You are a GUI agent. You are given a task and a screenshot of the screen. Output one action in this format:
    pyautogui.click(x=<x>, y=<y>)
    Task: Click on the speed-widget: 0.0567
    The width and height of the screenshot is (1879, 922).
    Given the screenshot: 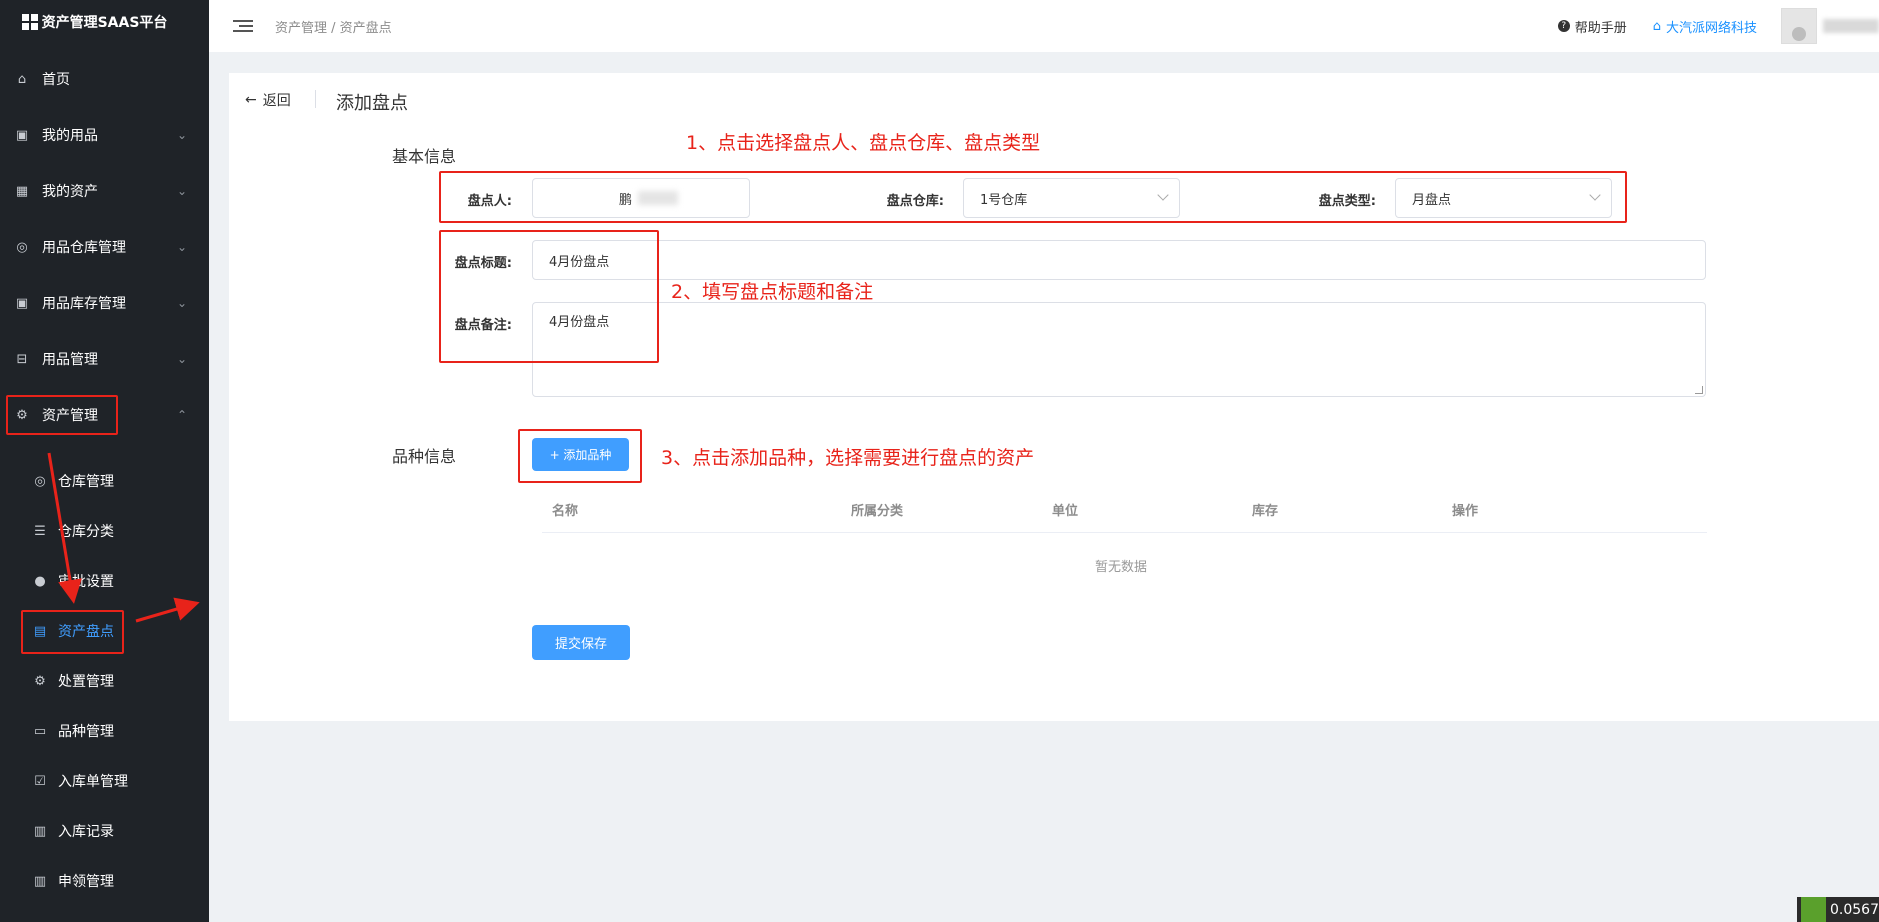 What is the action you would take?
    pyautogui.click(x=1838, y=909)
    